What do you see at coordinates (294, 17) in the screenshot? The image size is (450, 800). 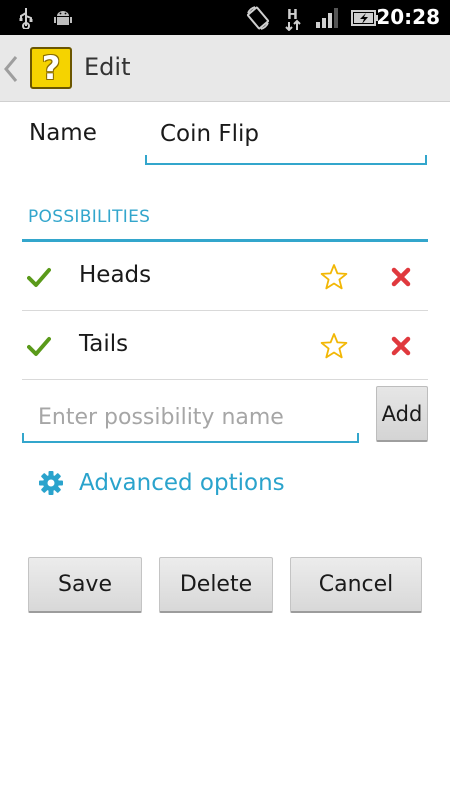 I see `hspa-data-icon: H` at bounding box center [294, 17].